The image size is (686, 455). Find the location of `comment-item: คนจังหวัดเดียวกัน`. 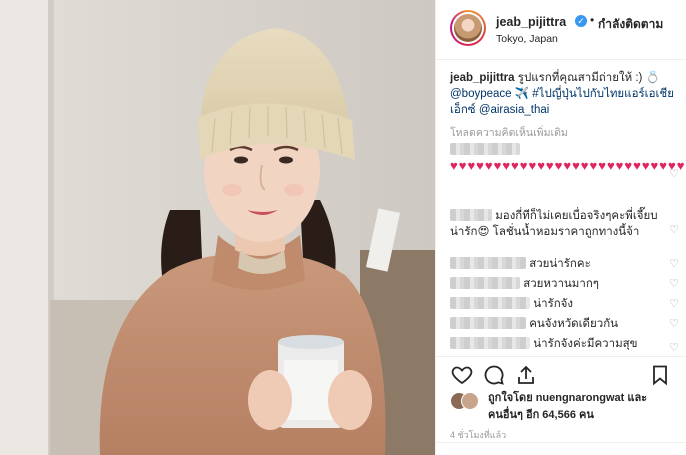

comment-item: คนจังหวัดเดียวกัน is located at coordinates (559, 324).